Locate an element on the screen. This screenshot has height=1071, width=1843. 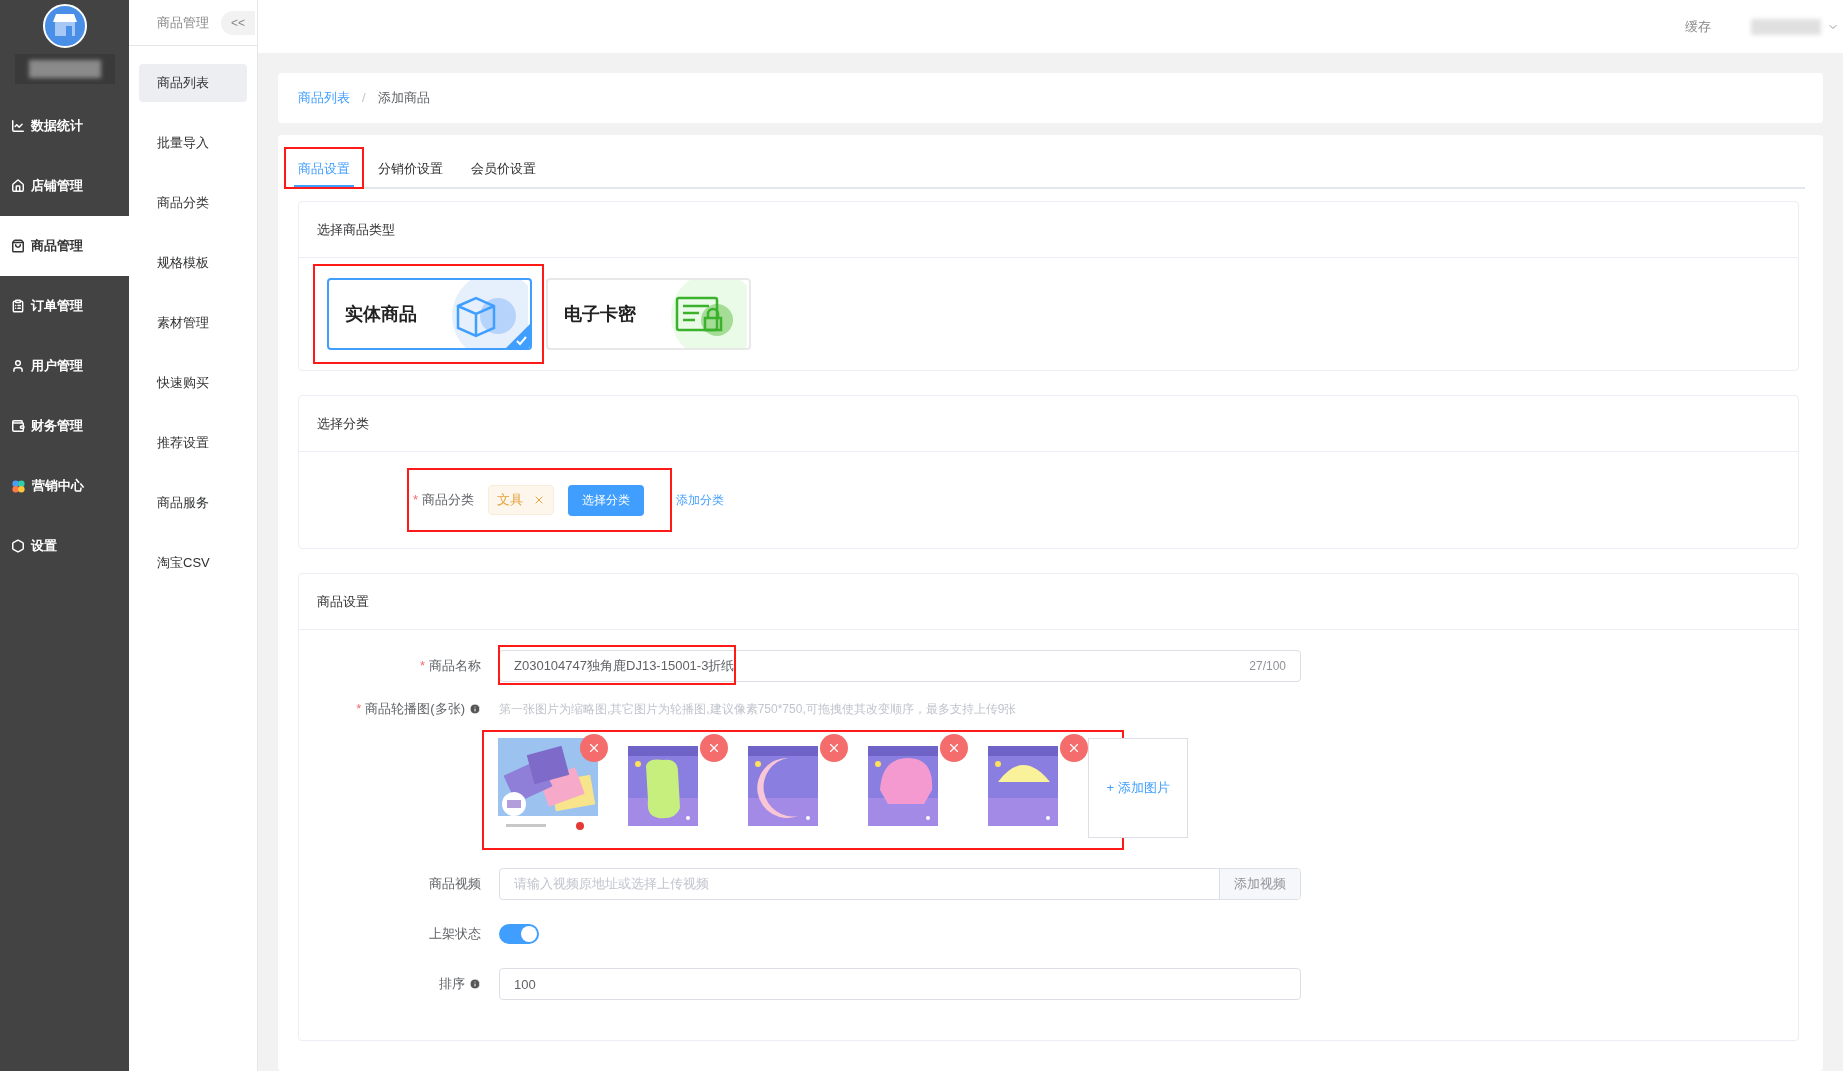
bag-icon is located at coordinates (18, 246).